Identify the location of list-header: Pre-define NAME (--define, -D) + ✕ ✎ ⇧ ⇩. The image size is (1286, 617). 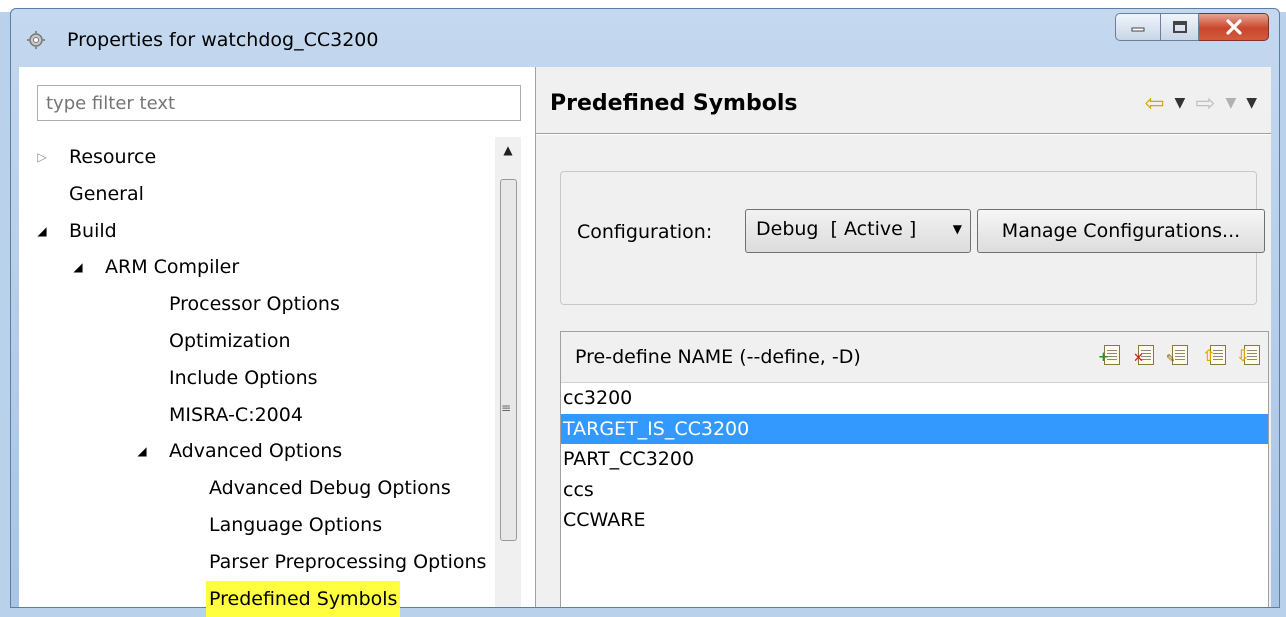
(914, 357).